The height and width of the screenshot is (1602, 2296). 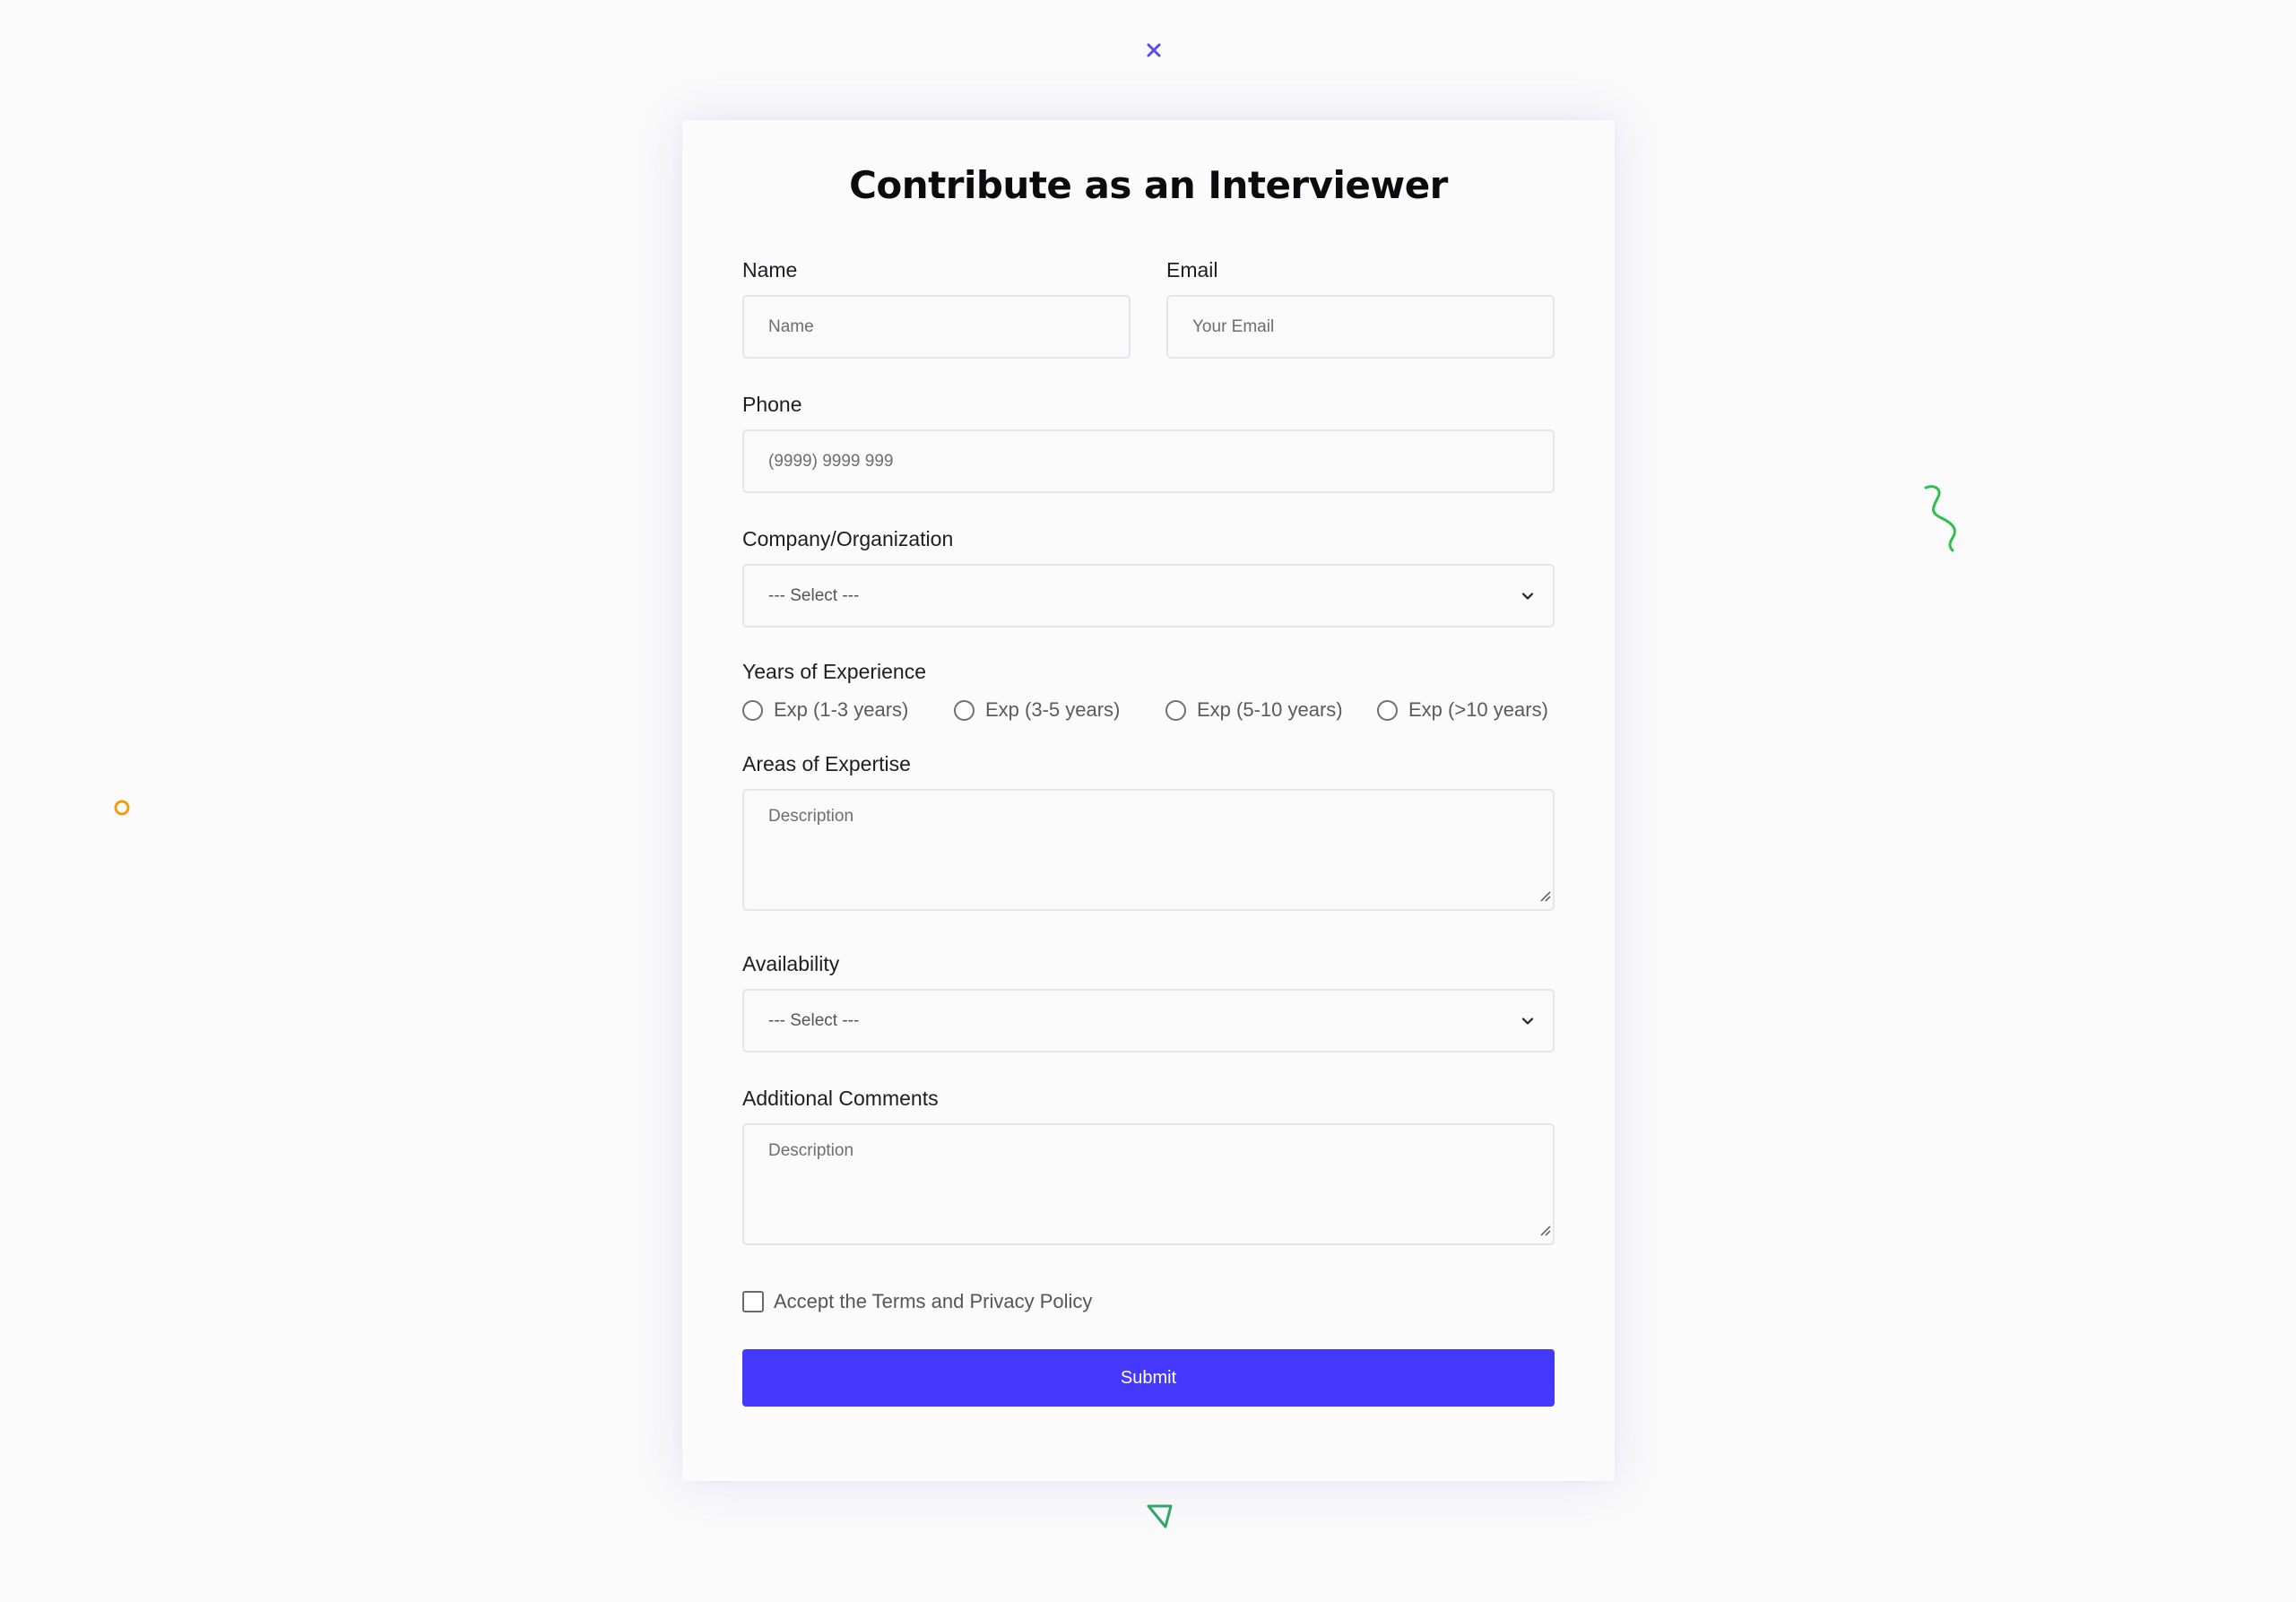 What do you see at coordinates (1148, 1184) in the screenshot?
I see `comments-textarea: Description` at bounding box center [1148, 1184].